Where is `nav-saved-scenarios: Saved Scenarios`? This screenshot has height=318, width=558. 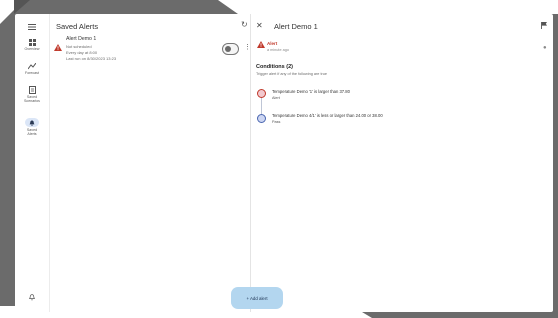 nav-saved-scenarios: Saved Scenarios is located at coordinates (32, 95).